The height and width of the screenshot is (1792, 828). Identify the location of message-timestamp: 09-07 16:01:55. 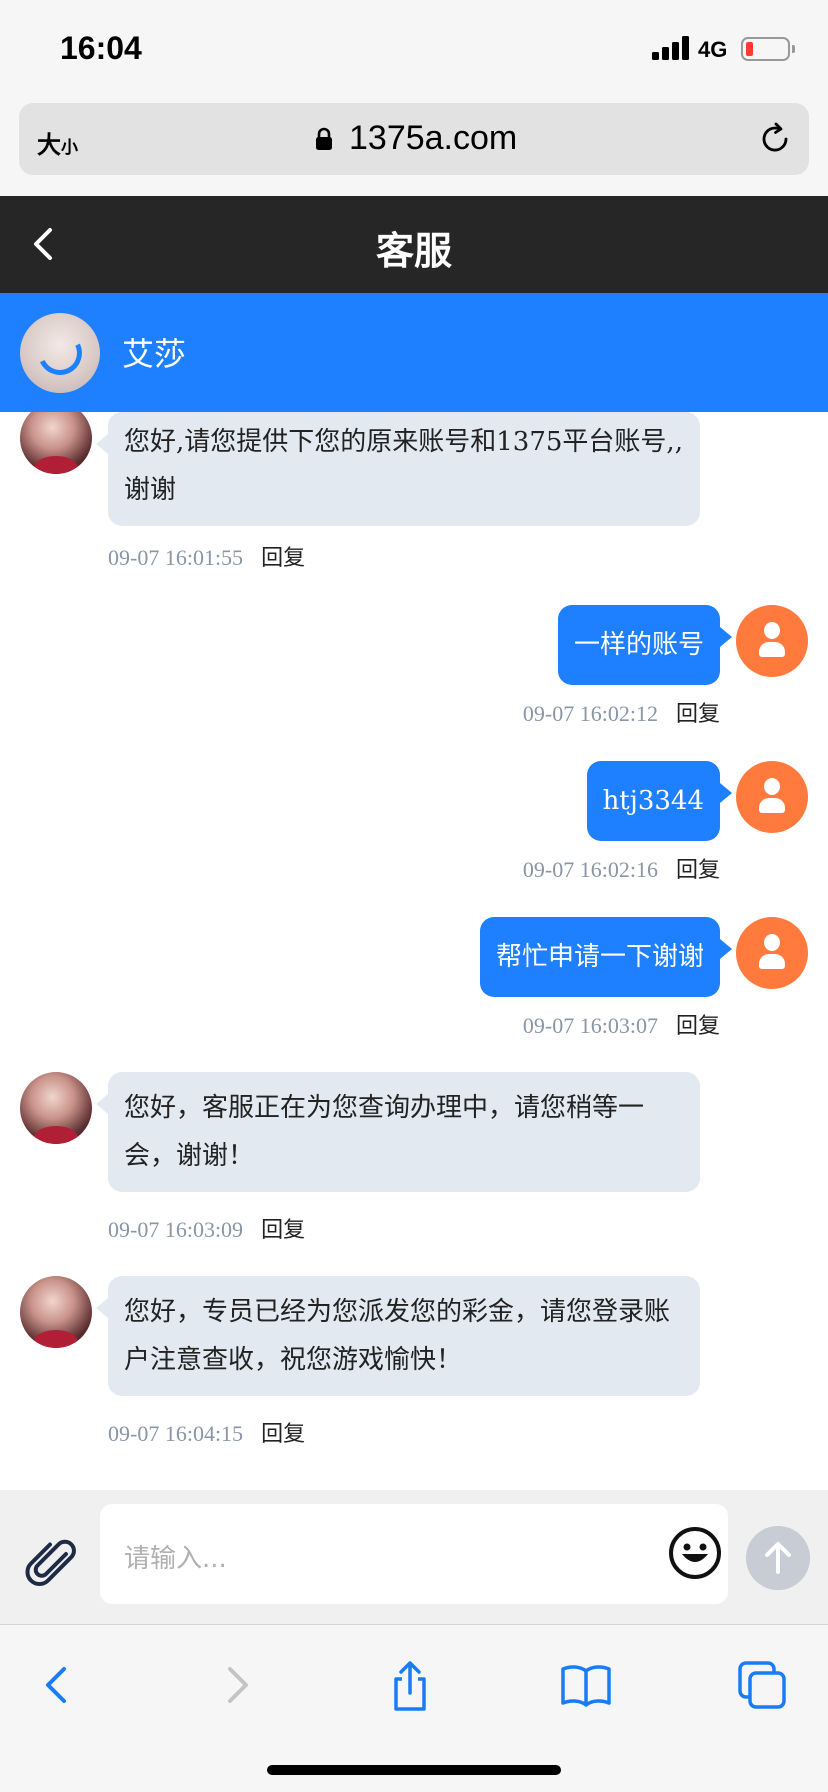
(176, 557).